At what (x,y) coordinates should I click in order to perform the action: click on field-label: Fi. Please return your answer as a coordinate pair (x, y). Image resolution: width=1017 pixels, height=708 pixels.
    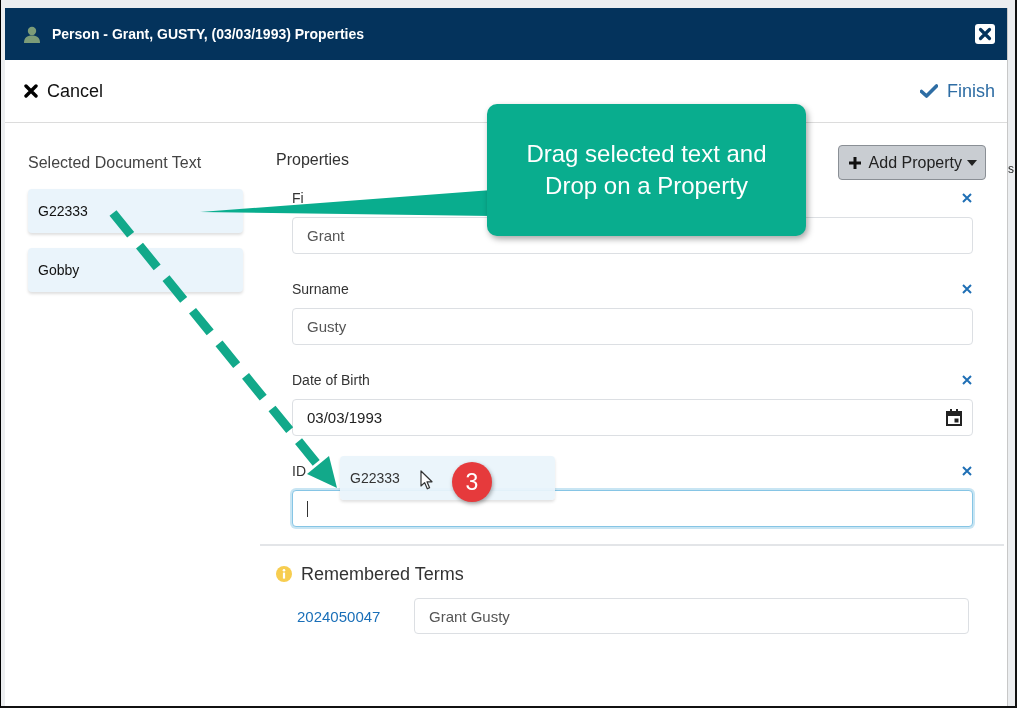
    Looking at the image, I should click on (298, 198).